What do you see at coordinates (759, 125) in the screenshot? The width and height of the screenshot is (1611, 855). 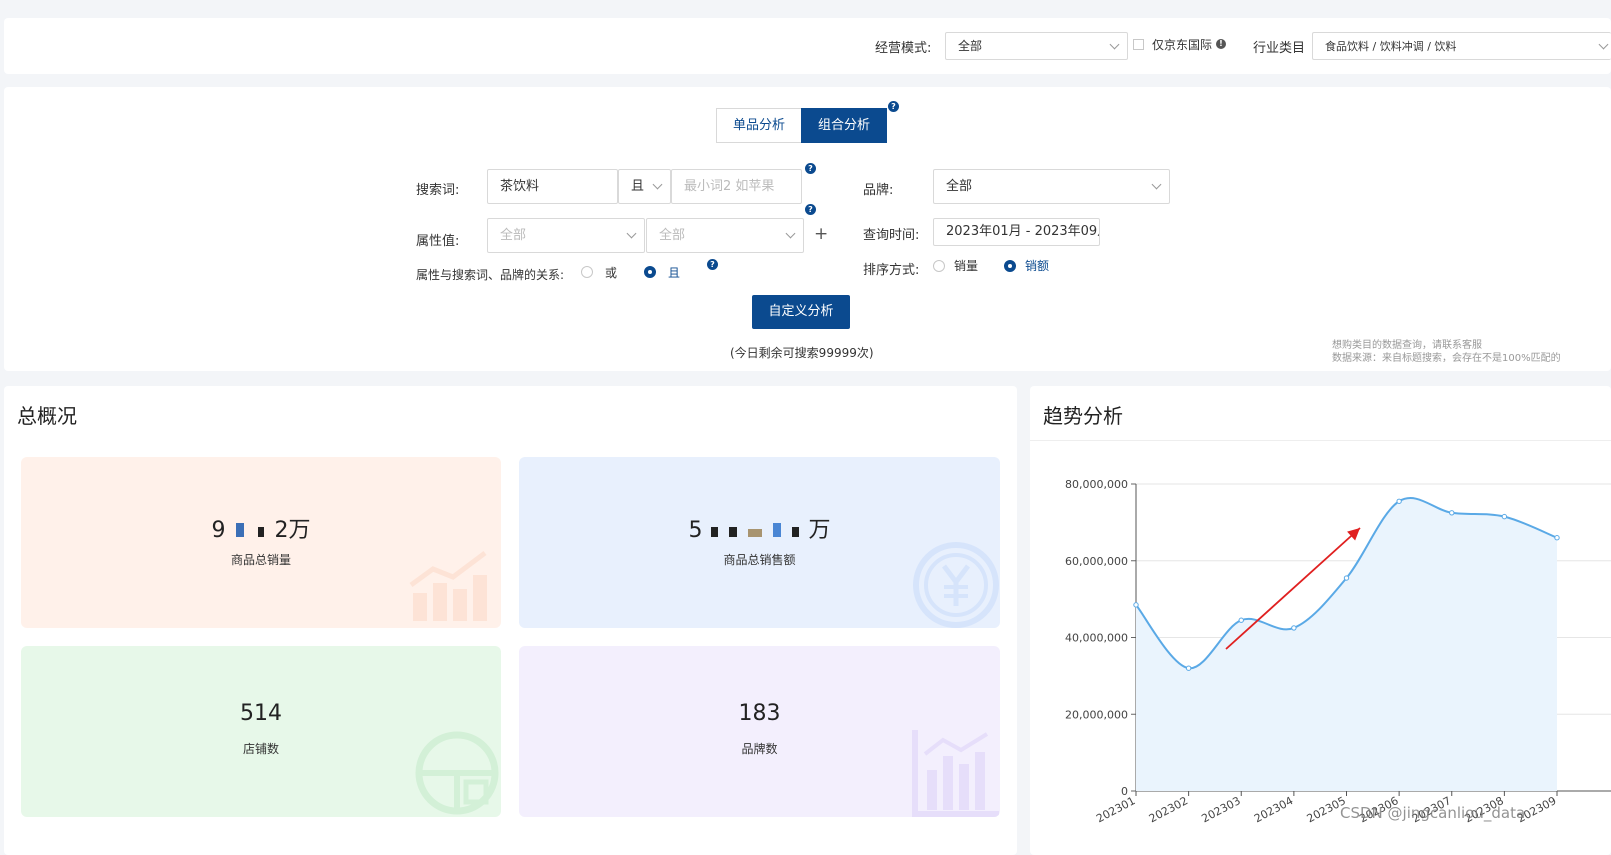 I see `tab-single-analysis: 单品分析` at bounding box center [759, 125].